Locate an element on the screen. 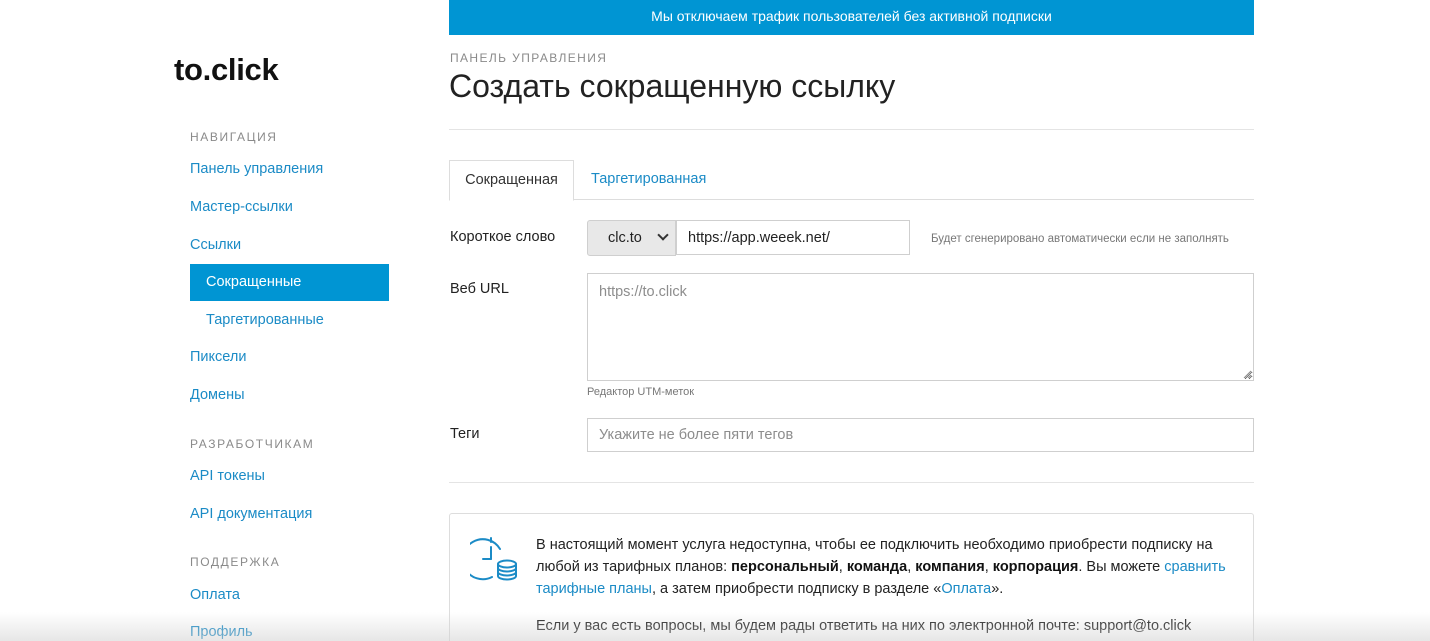  domain-select: clc.to is located at coordinates (631, 238).